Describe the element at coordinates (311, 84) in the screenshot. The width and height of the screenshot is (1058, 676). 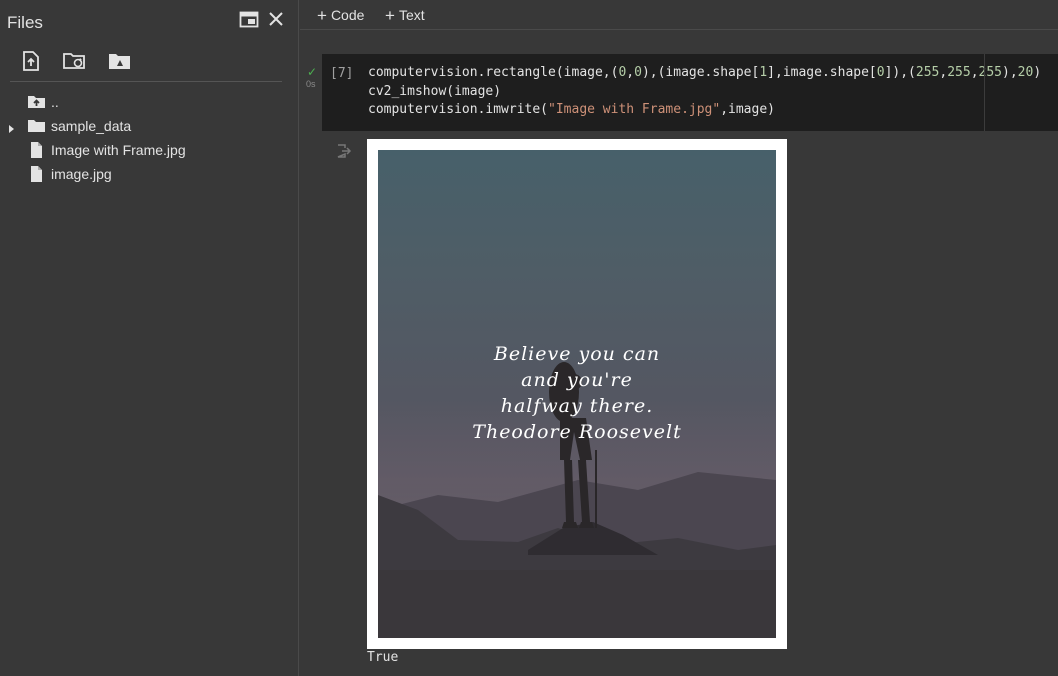
I see `run-duration: 0s` at that location.